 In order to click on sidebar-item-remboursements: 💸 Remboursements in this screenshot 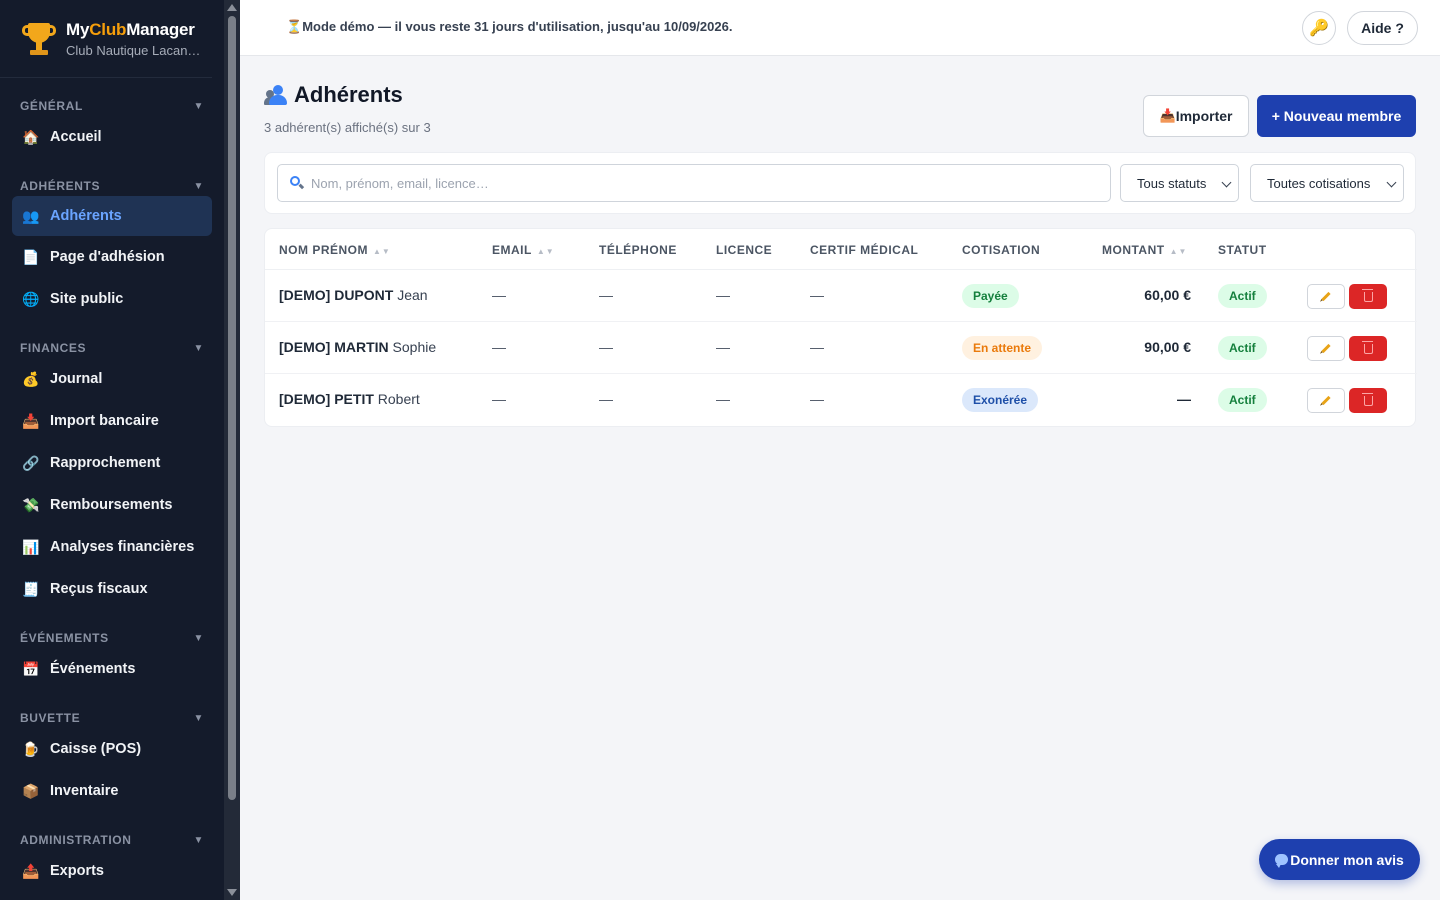, I will do `click(112, 505)`.